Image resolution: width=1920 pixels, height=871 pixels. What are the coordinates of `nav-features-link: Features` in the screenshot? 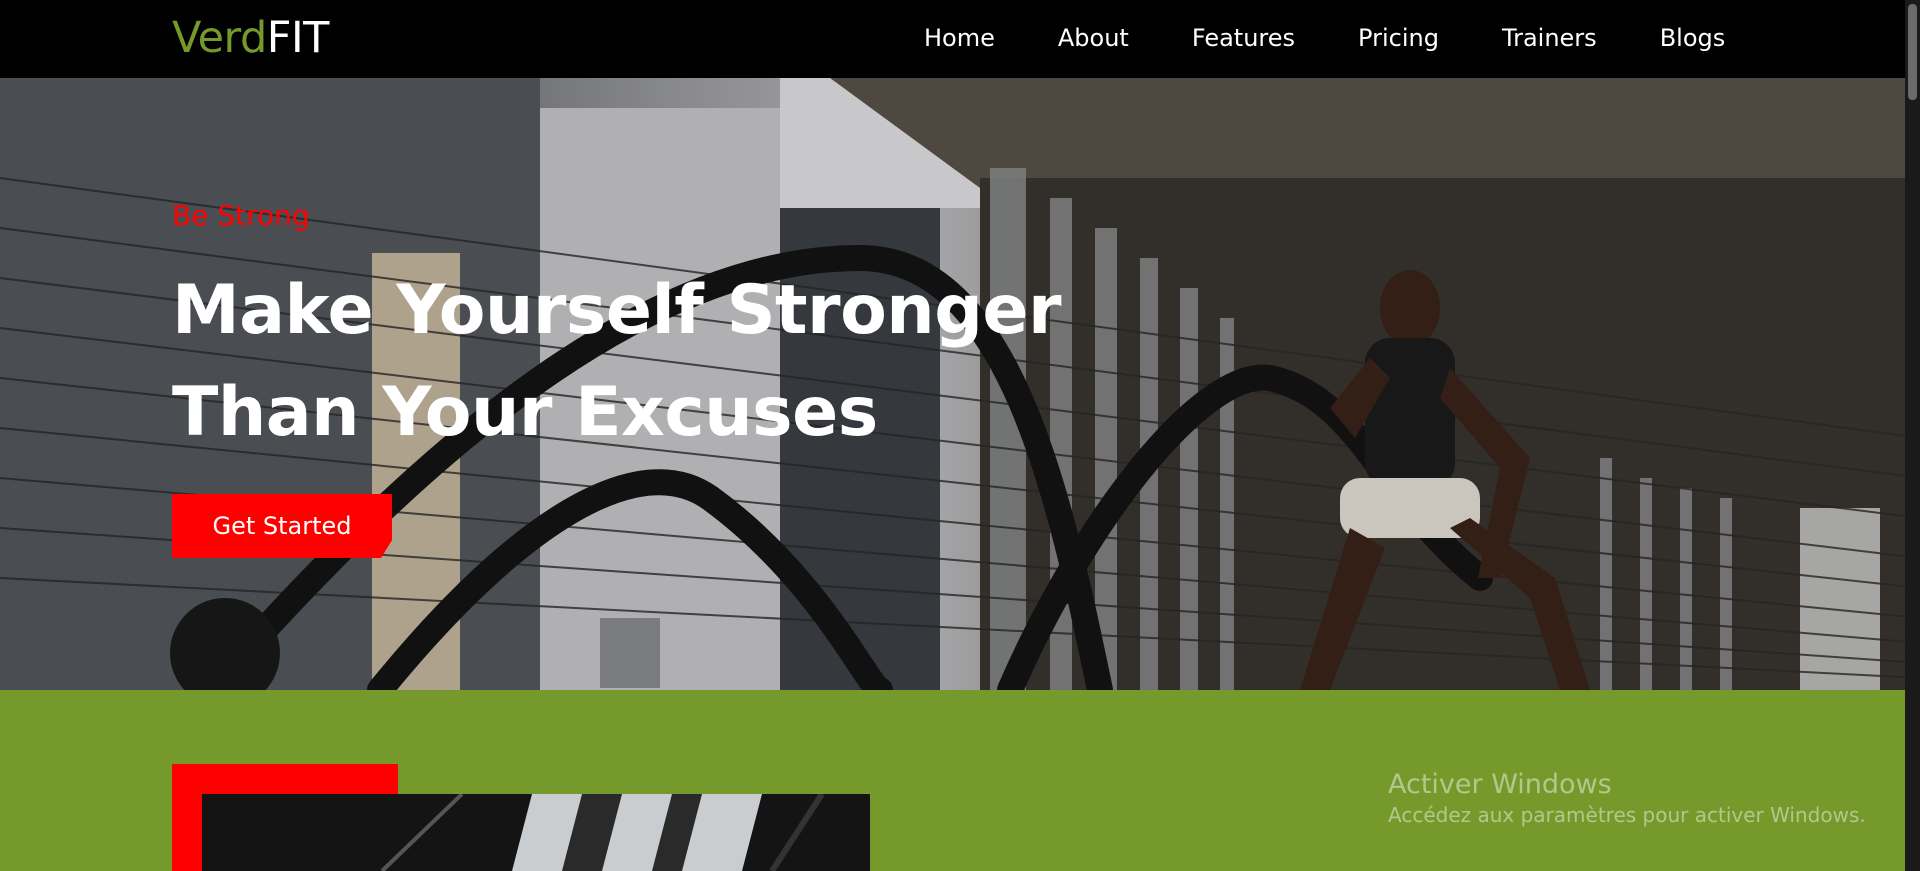 It's located at (1243, 38).